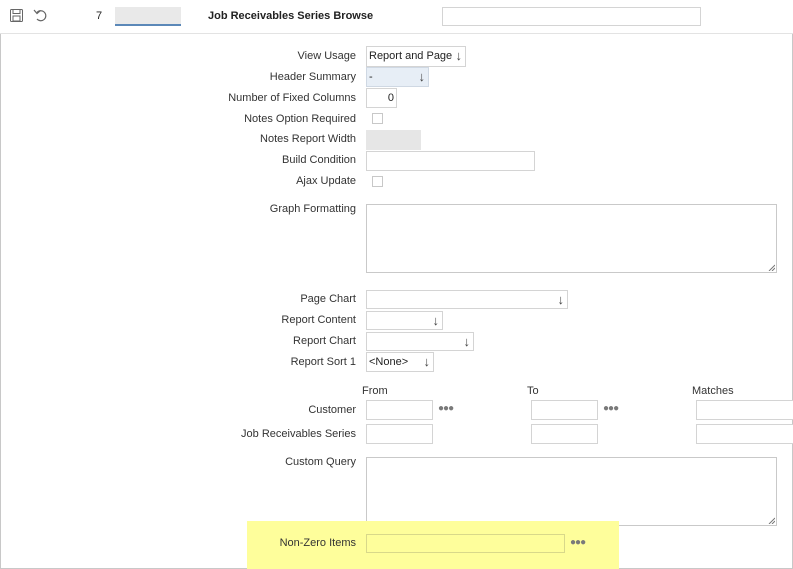 The image size is (793, 569). Describe the element at coordinates (317, 543) in the screenshot. I see `non-zero-items-label: Non-Zero Items` at that location.